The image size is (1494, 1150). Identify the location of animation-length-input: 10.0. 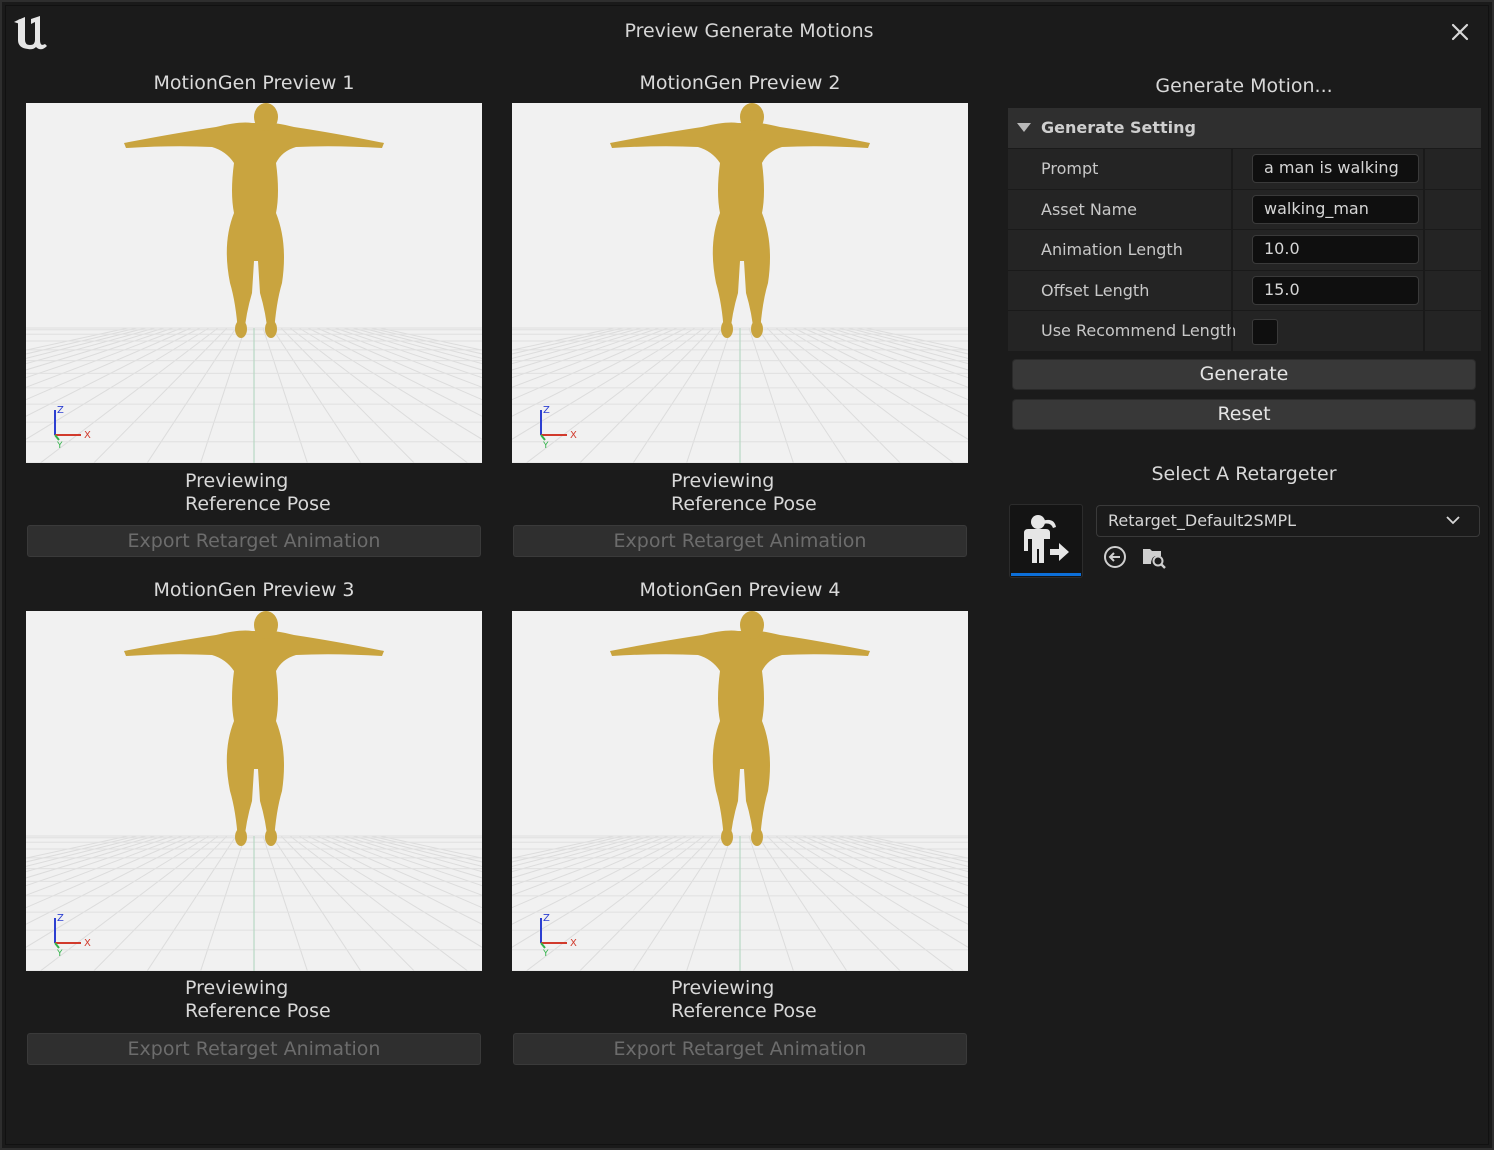
(1335, 249).